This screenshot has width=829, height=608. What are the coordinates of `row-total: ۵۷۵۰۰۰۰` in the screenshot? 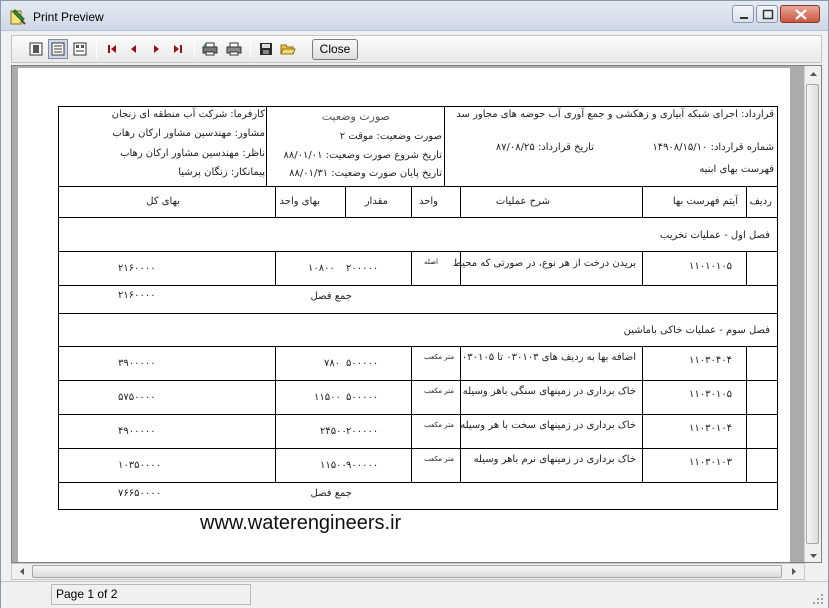 It's located at (137, 397).